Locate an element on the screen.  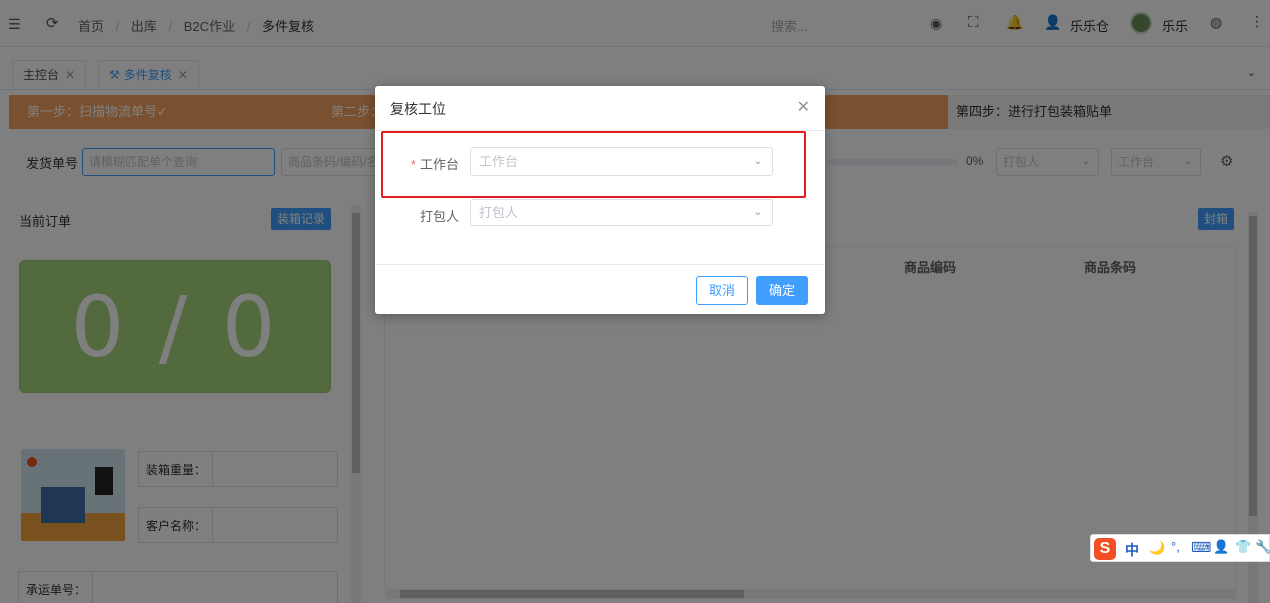
keyboard-icon: ⌨ is located at coordinates (1201, 547).